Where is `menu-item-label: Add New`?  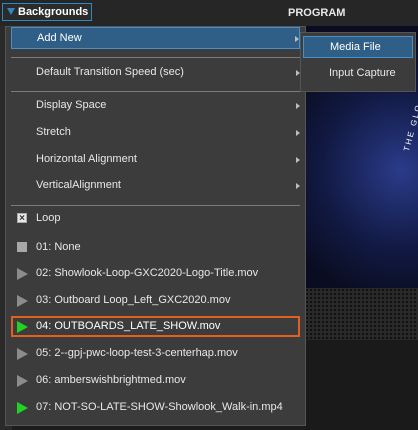
menu-item-label: Add New is located at coordinates (59, 38).